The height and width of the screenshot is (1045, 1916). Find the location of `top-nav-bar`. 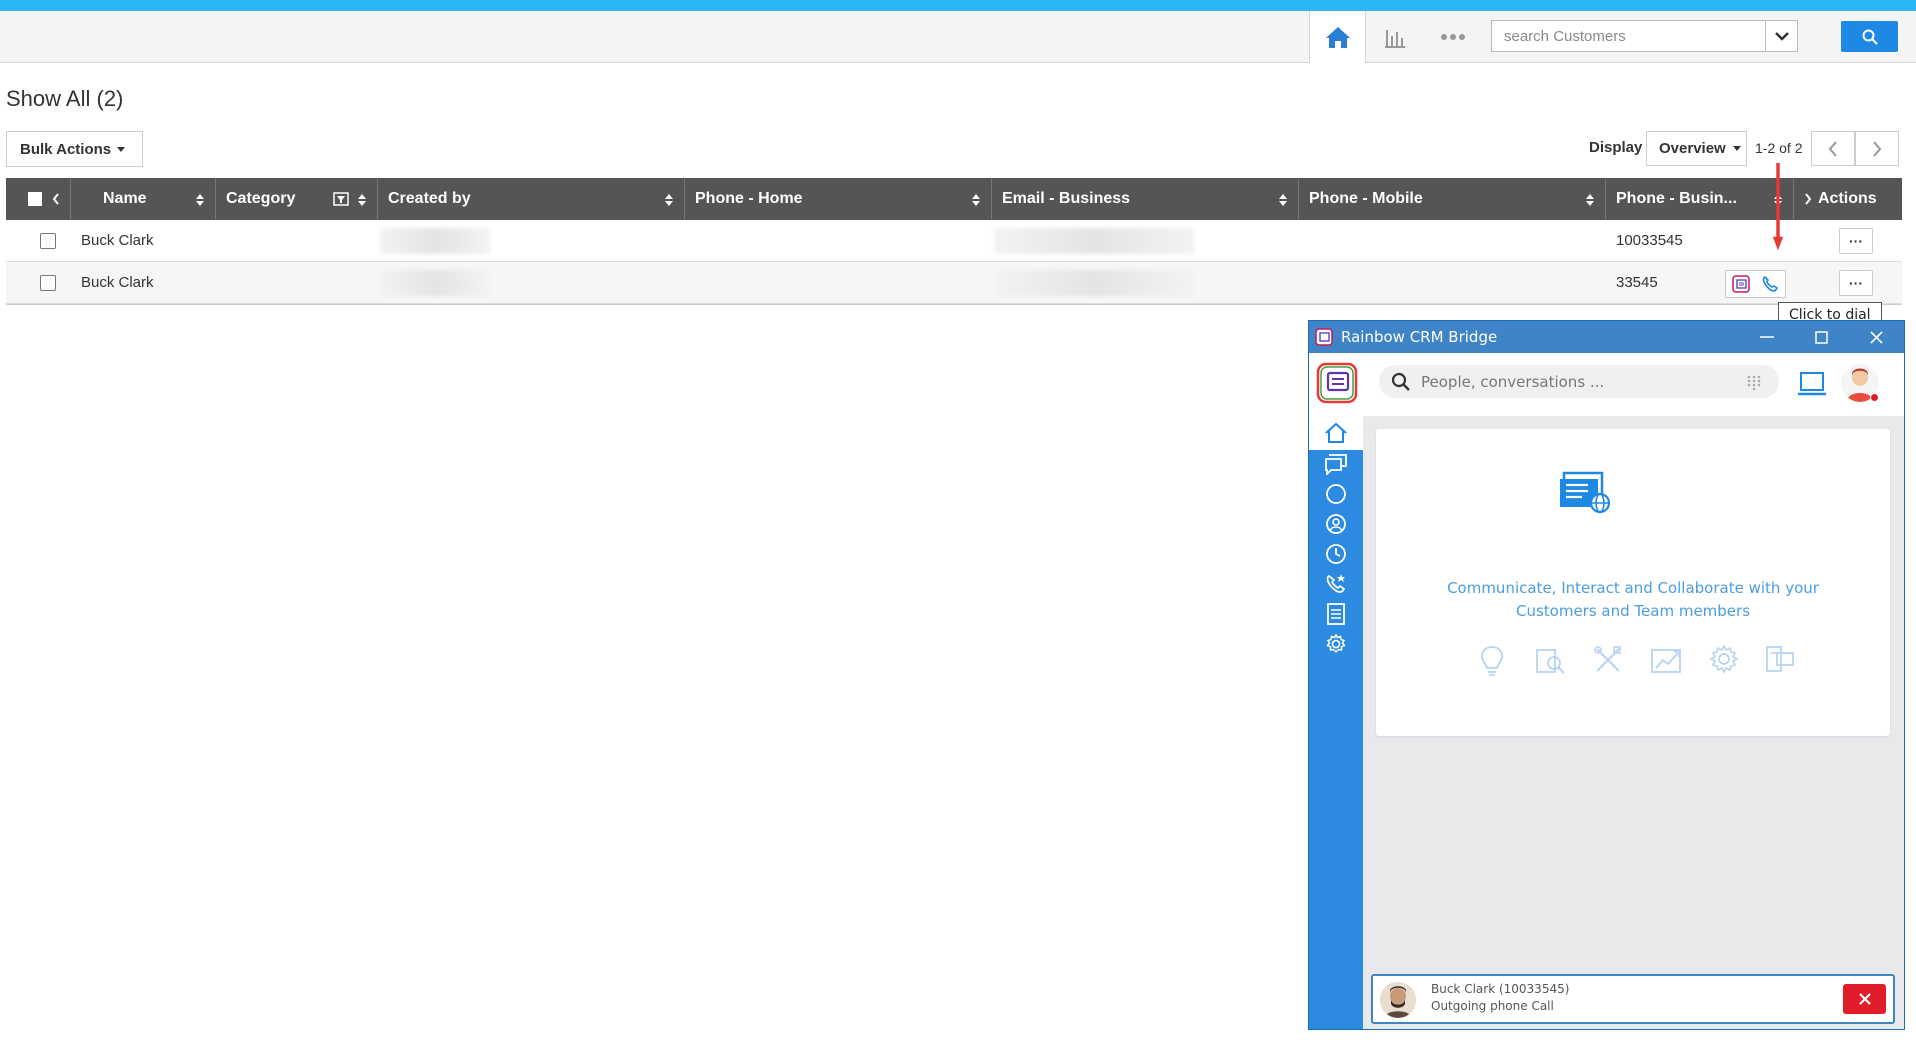

top-nav-bar is located at coordinates (958, 37).